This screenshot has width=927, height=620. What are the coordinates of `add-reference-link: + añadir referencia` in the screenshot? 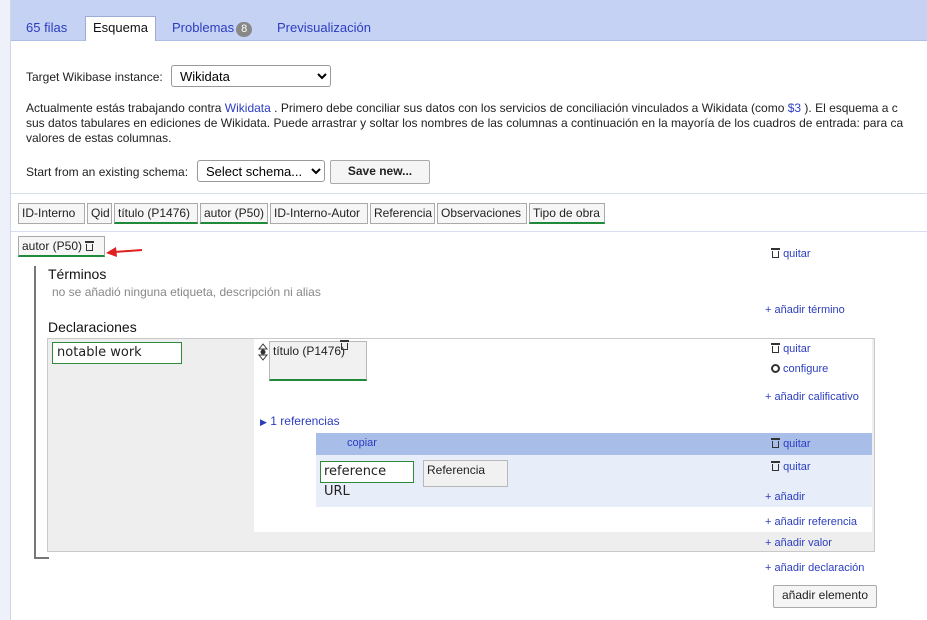 It's located at (811, 522).